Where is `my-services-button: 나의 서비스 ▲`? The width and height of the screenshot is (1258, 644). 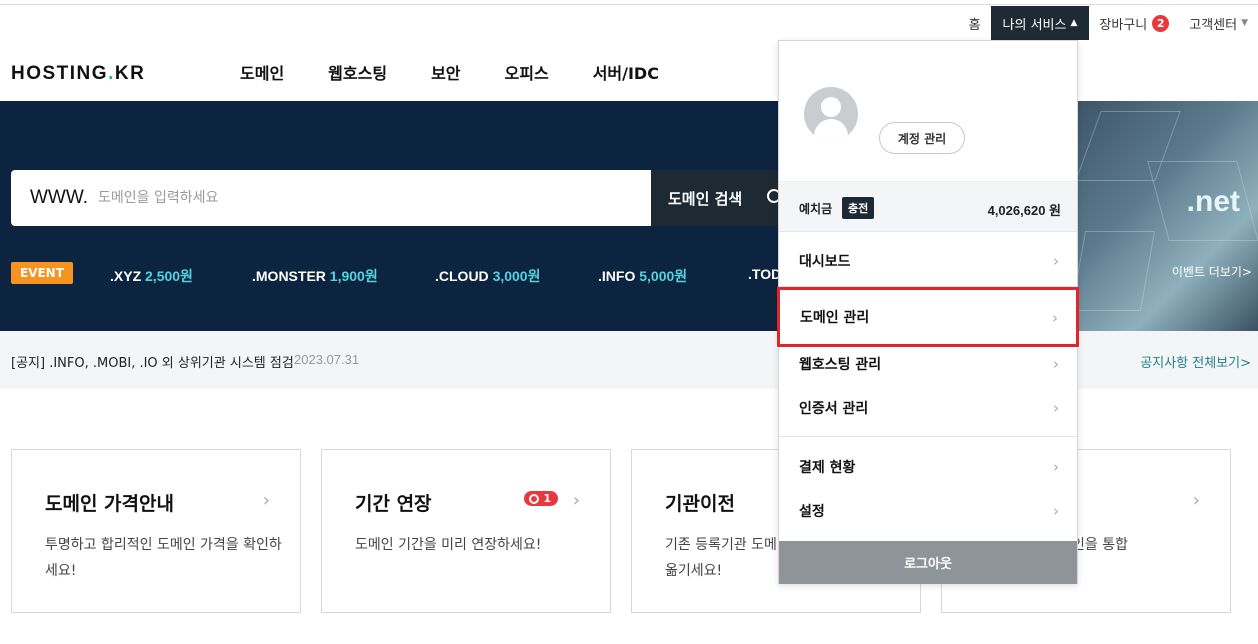
my-services-button: 나의 서비스 ▲ is located at coordinates (1040, 23).